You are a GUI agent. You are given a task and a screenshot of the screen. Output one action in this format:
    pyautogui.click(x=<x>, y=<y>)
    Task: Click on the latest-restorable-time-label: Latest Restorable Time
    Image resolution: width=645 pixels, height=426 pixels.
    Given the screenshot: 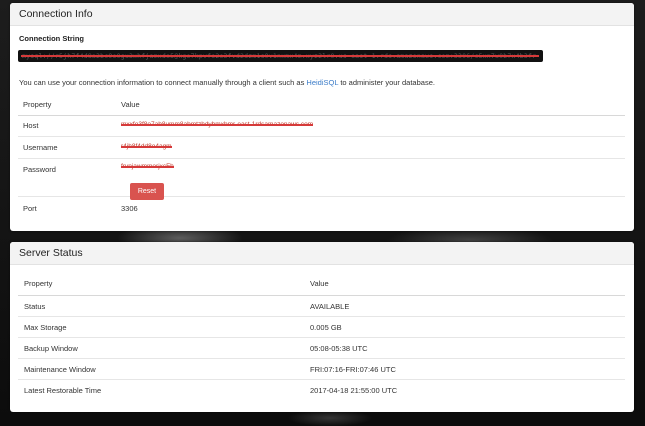 What is the action you would take?
    pyautogui.click(x=63, y=390)
    